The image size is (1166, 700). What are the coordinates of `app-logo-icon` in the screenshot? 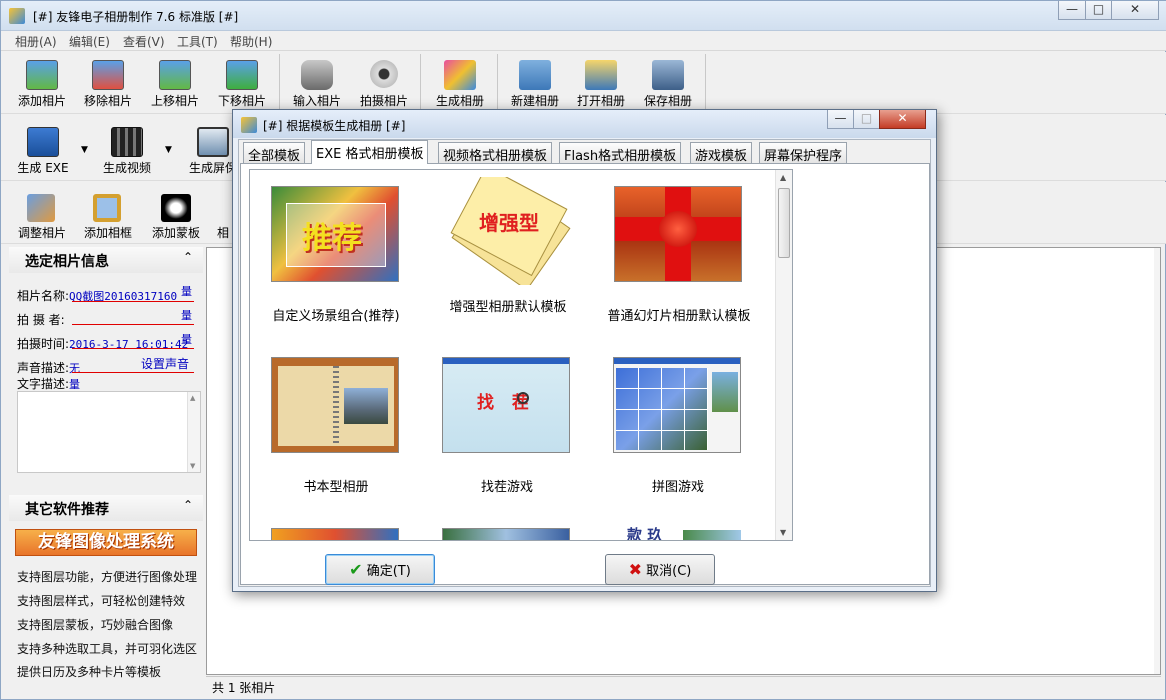 It's located at (17, 16).